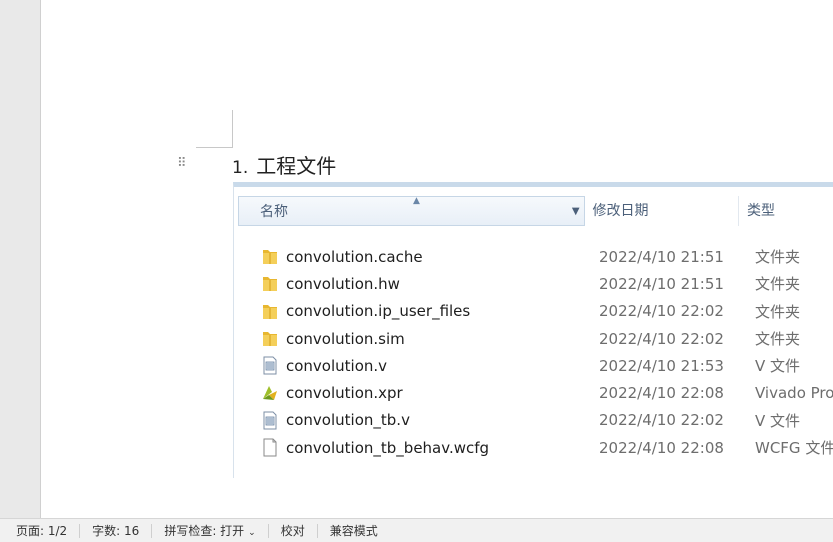  I want to click on file-name: convolution.hw, so click(343, 283).